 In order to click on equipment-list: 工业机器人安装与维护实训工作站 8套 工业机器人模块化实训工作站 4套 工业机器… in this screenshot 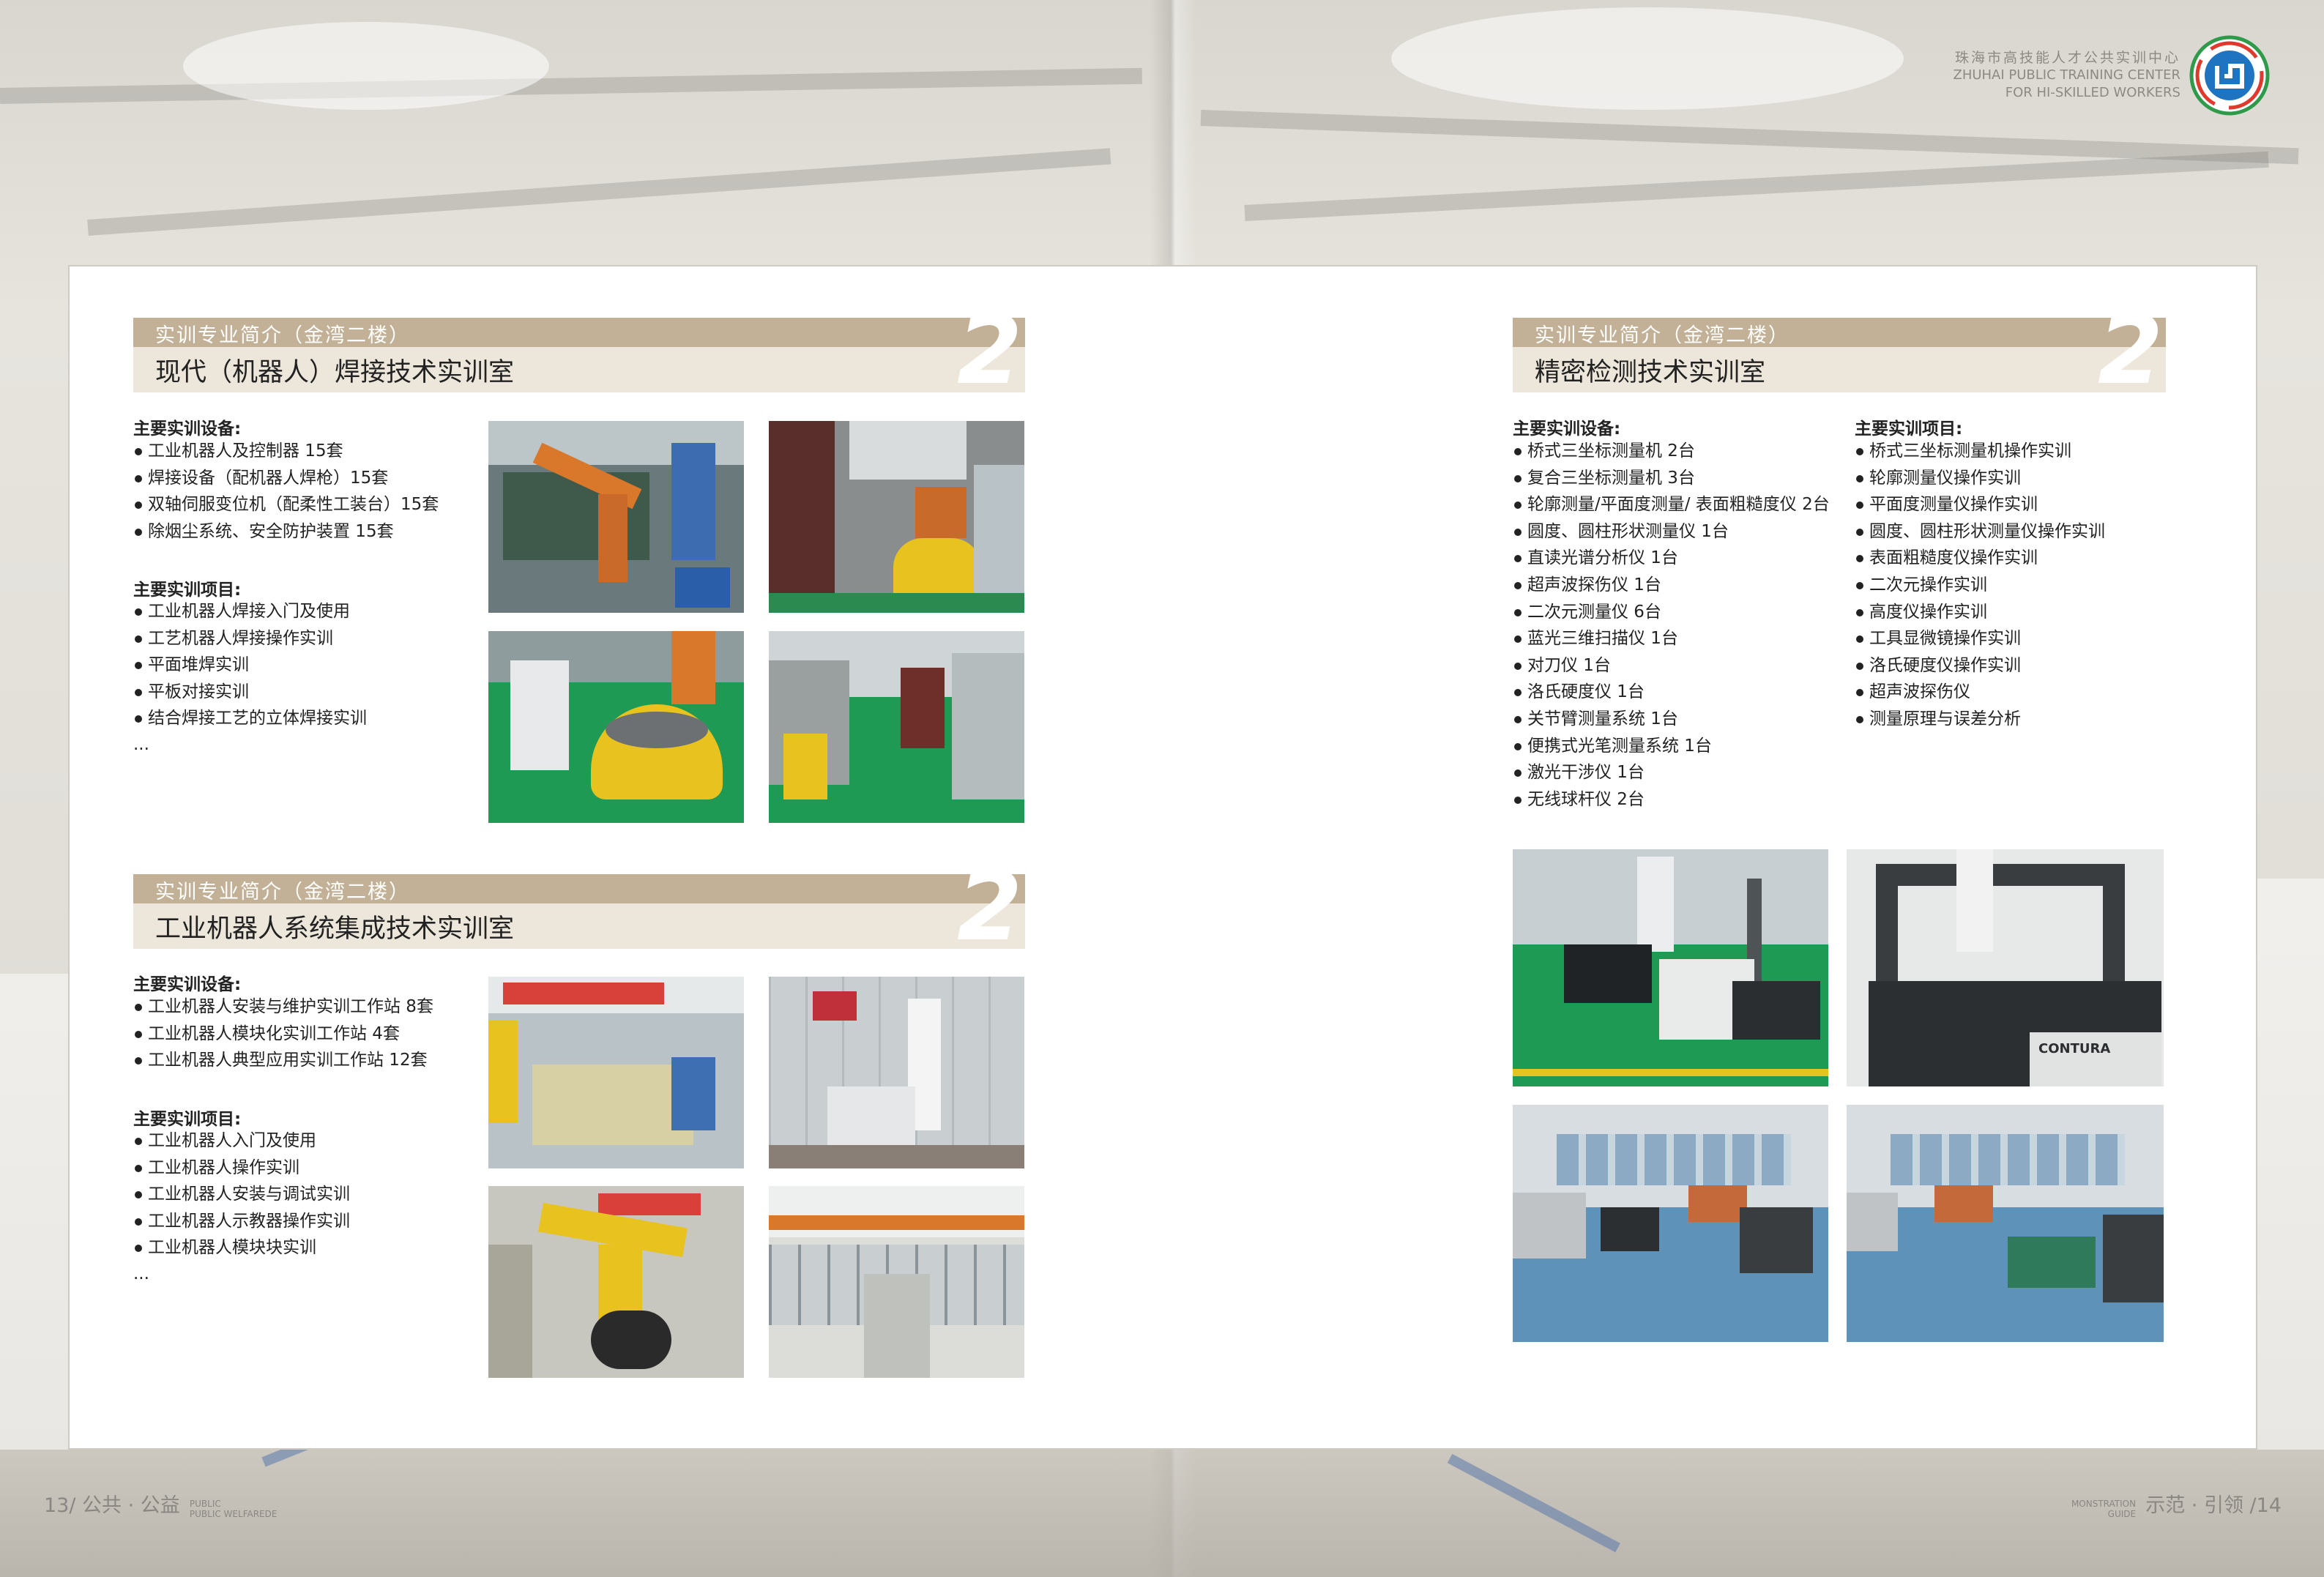, I will do `click(283, 1033)`.